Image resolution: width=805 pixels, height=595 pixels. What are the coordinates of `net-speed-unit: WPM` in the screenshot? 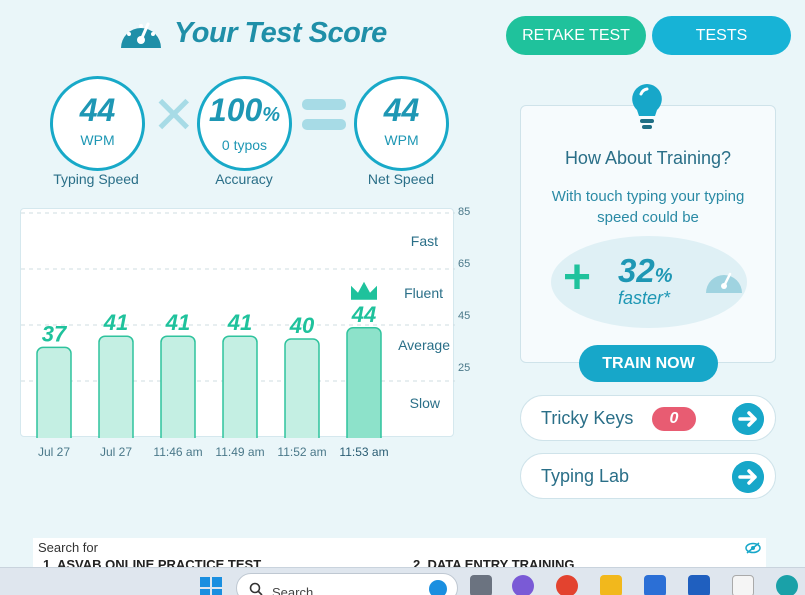 It's located at (401, 140).